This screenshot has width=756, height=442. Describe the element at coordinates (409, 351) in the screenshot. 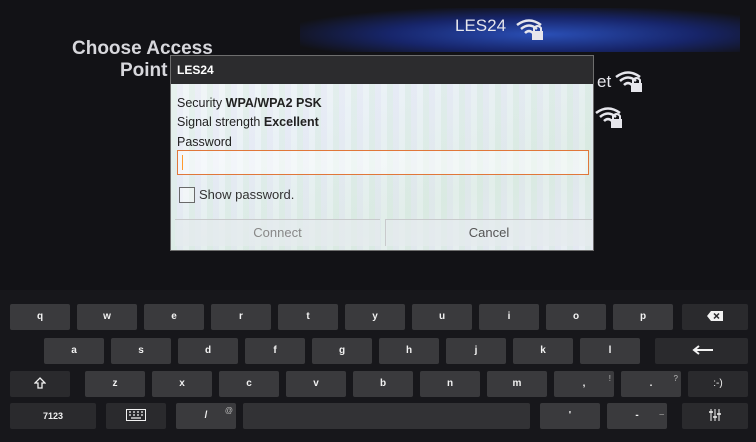

I see `key-h: h` at that location.